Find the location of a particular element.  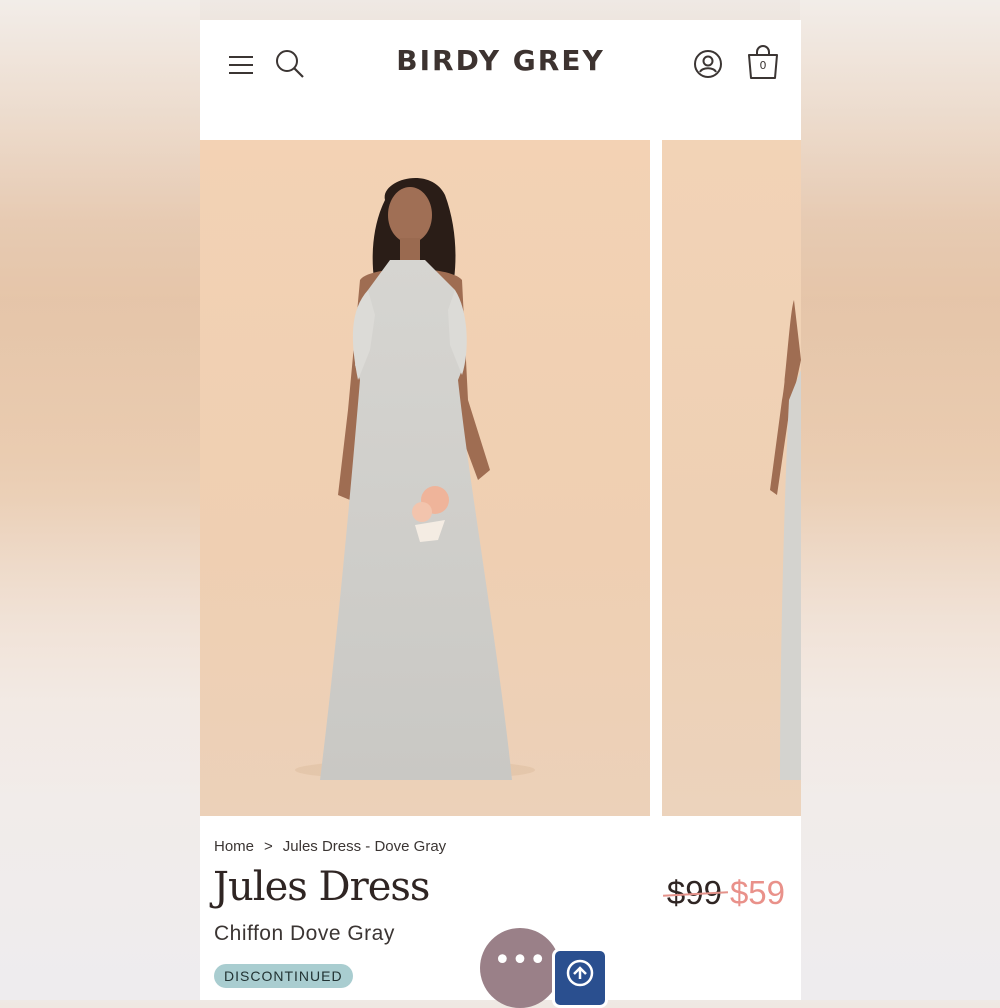

breadcrumb: Home > Jules Dress - Dove Gray is located at coordinates (330, 846).